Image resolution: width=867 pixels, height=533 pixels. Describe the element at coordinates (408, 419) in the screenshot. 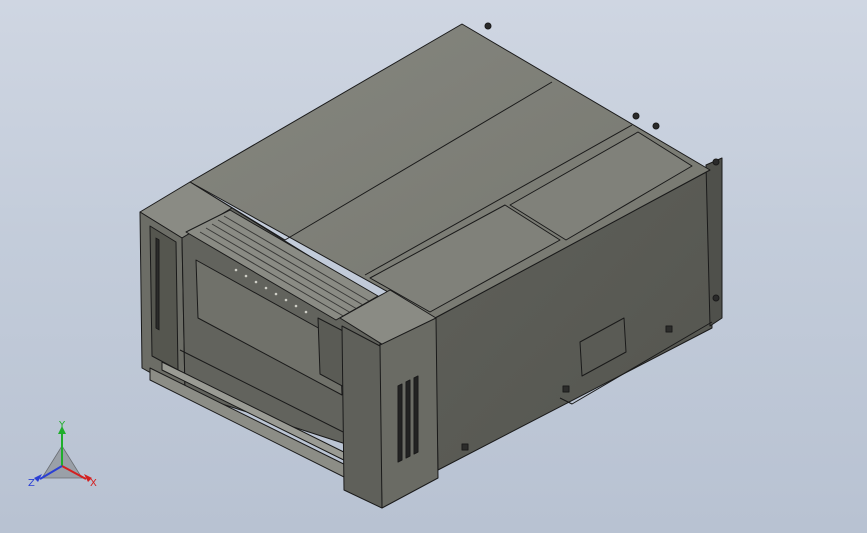

I see `right-vent-slots` at that location.